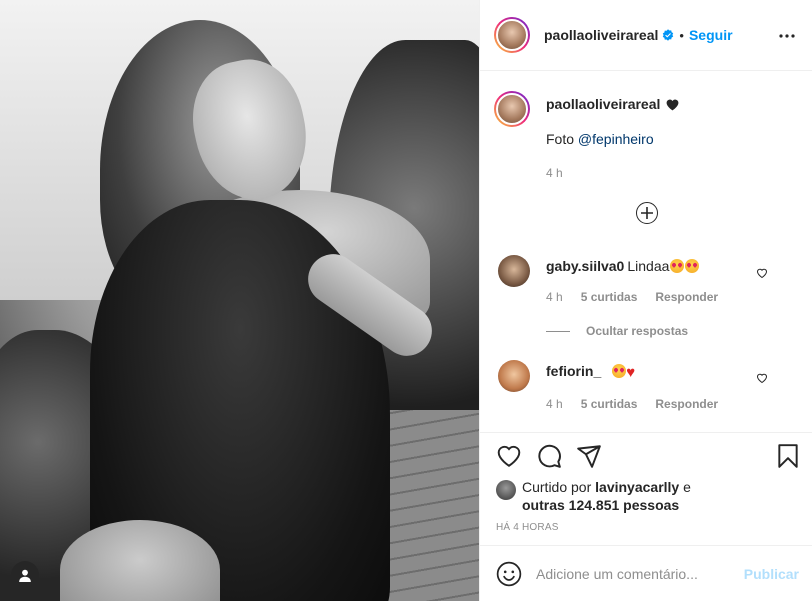 The width and height of the screenshot is (812, 601). Describe the element at coordinates (646, 454) in the screenshot. I see `post-actions` at that location.